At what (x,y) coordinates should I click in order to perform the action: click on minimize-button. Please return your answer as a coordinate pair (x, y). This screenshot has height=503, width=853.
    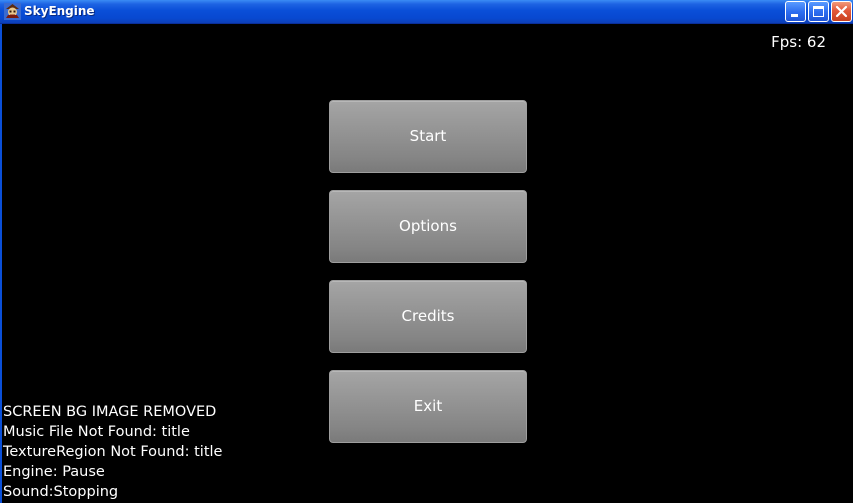
    Looking at the image, I should click on (795, 11).